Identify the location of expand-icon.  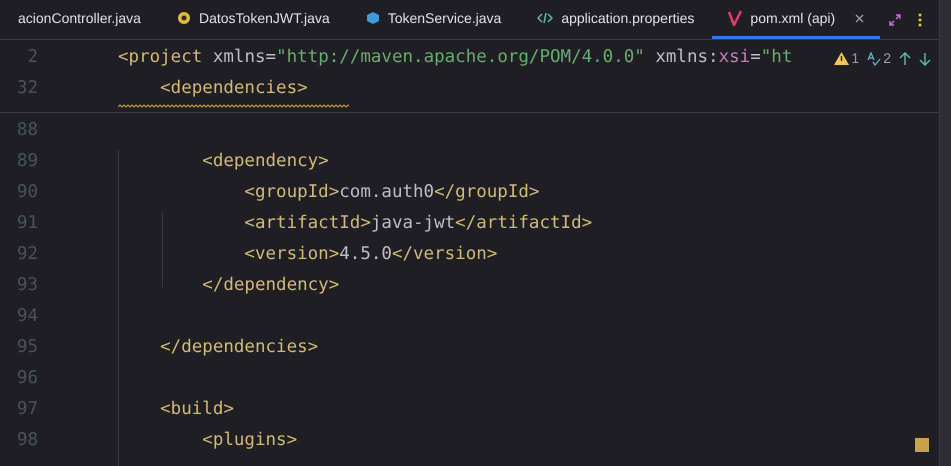
(895, 19).